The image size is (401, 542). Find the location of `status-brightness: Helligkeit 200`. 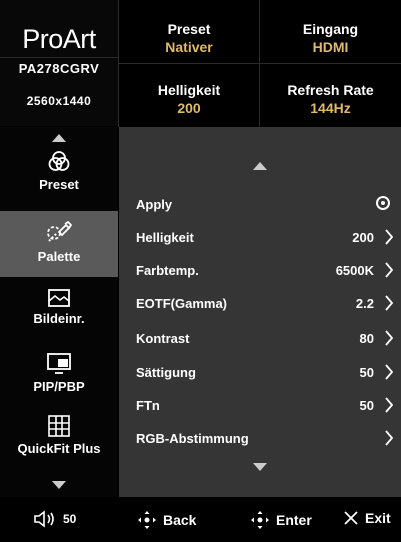

status-brightness: Helligkeit 200 is located at coordinates (189, 99).